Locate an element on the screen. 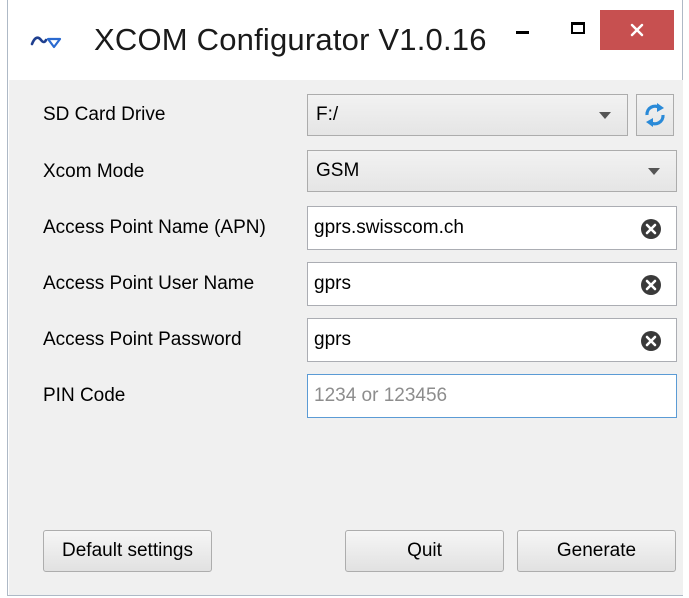 Image resolution: width=689 pixels, height=598 pixels. sd-card-drive-label: SD Card Drive is located at coordinates (104, 114).